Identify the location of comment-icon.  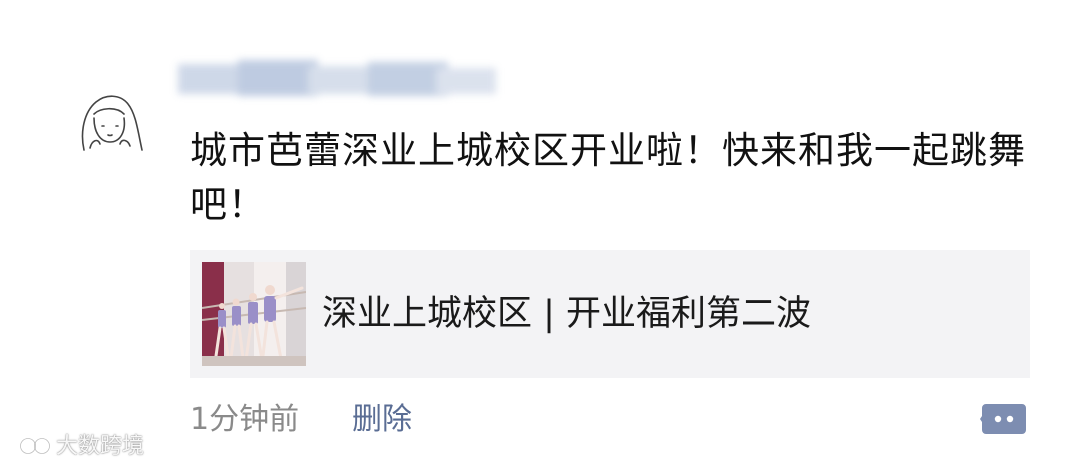
(1004, 420).